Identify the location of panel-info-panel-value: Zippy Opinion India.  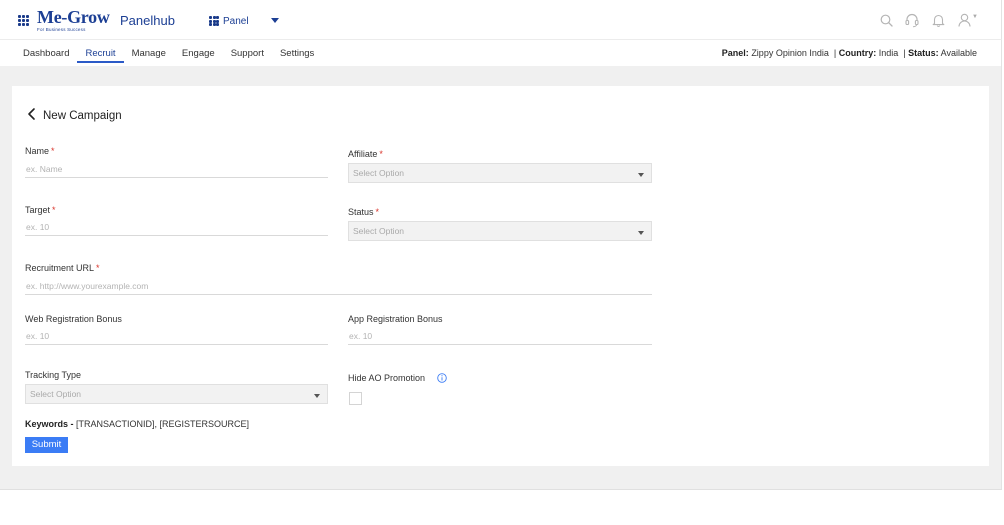
(790, 53).